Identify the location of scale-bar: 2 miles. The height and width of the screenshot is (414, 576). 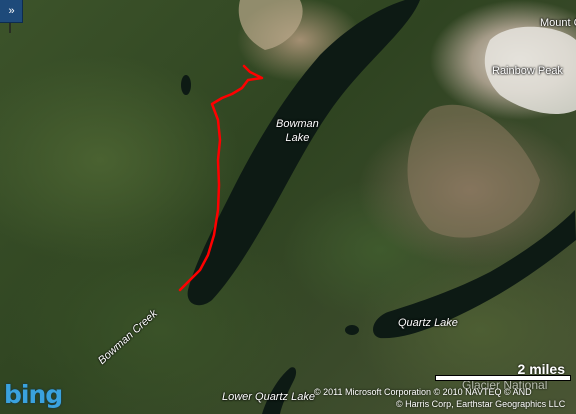
(503, 371).